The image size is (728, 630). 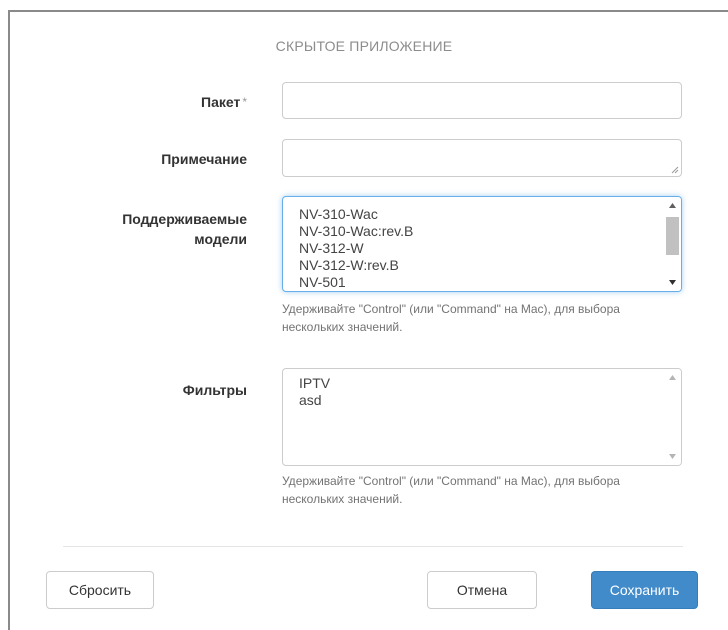 I want to click on note-label: Примечание, so click(x=204, y=159).